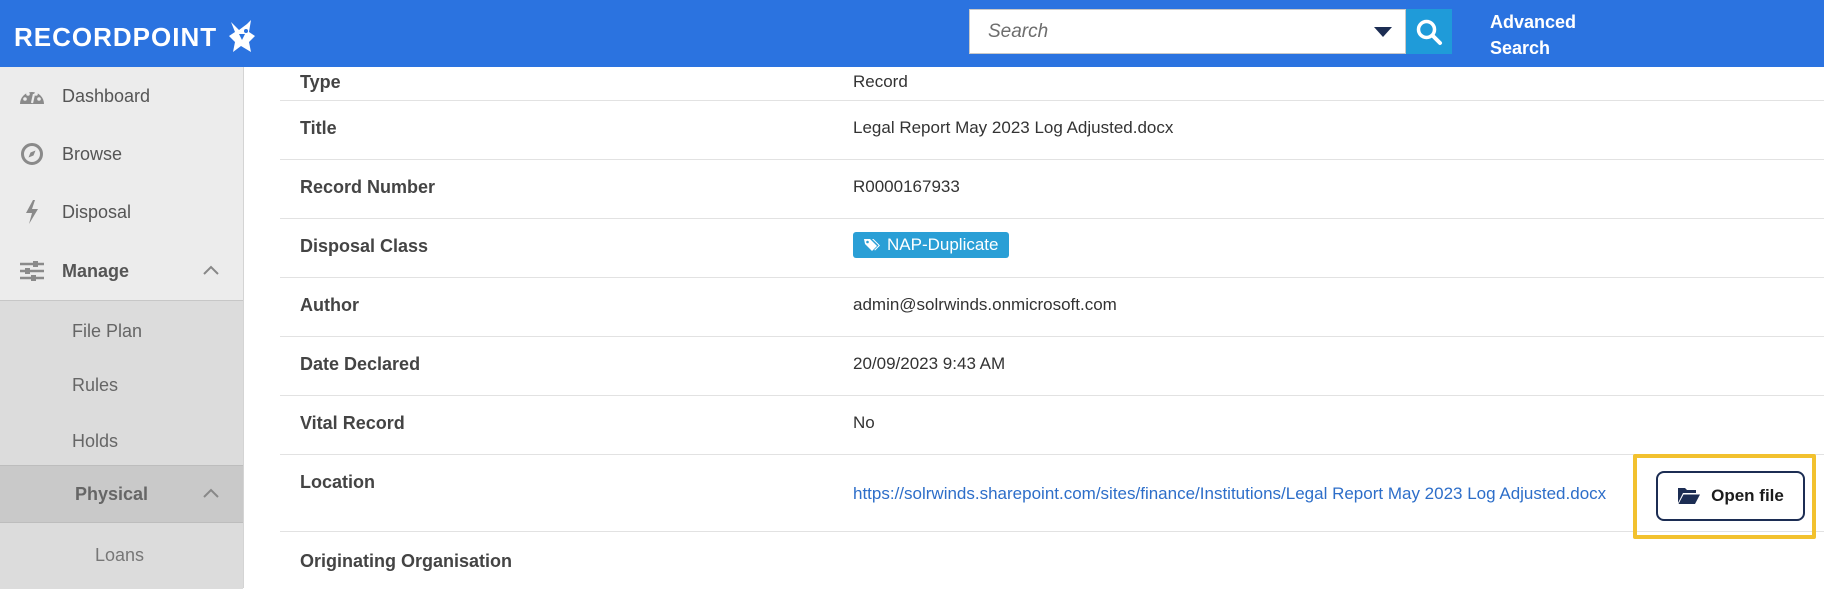  Describe the element at coordinates (107, 330) in the screenshot. I see `sidebar-item-label: File Plan` at that location.